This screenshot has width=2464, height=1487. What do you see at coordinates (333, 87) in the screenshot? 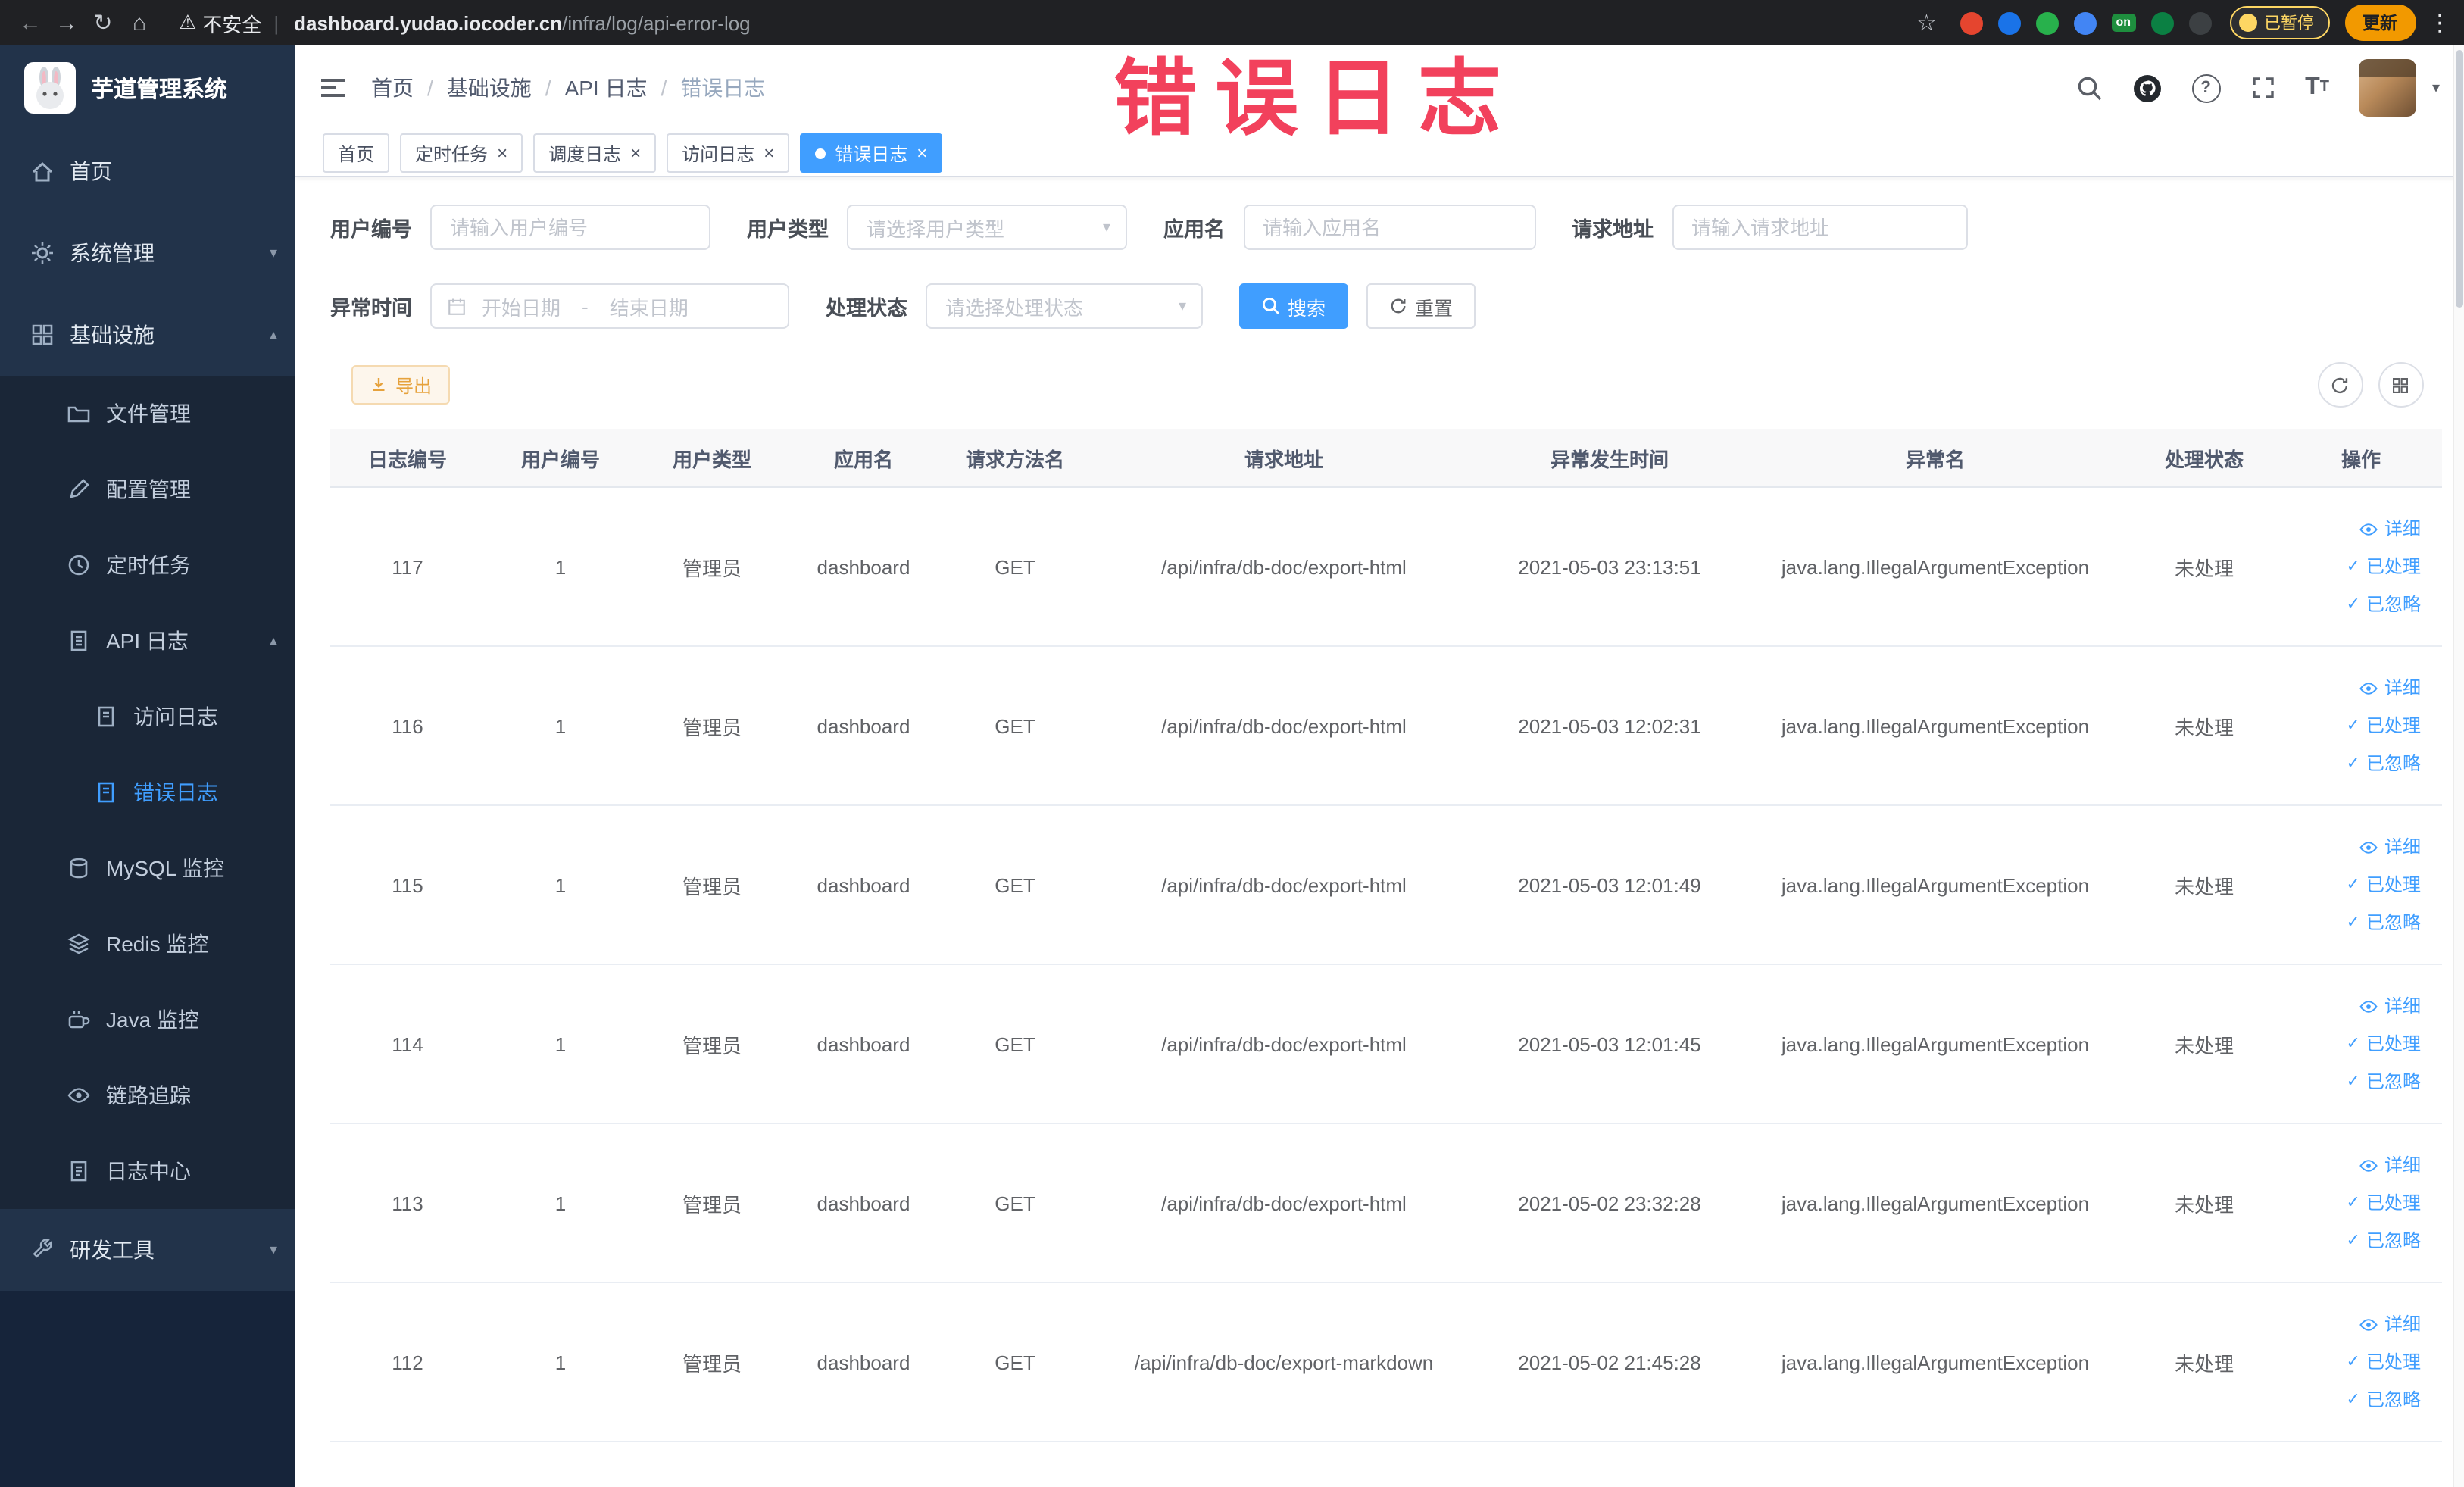
I see `sidebar-toggle-icon` at bounding box center [333, 87].